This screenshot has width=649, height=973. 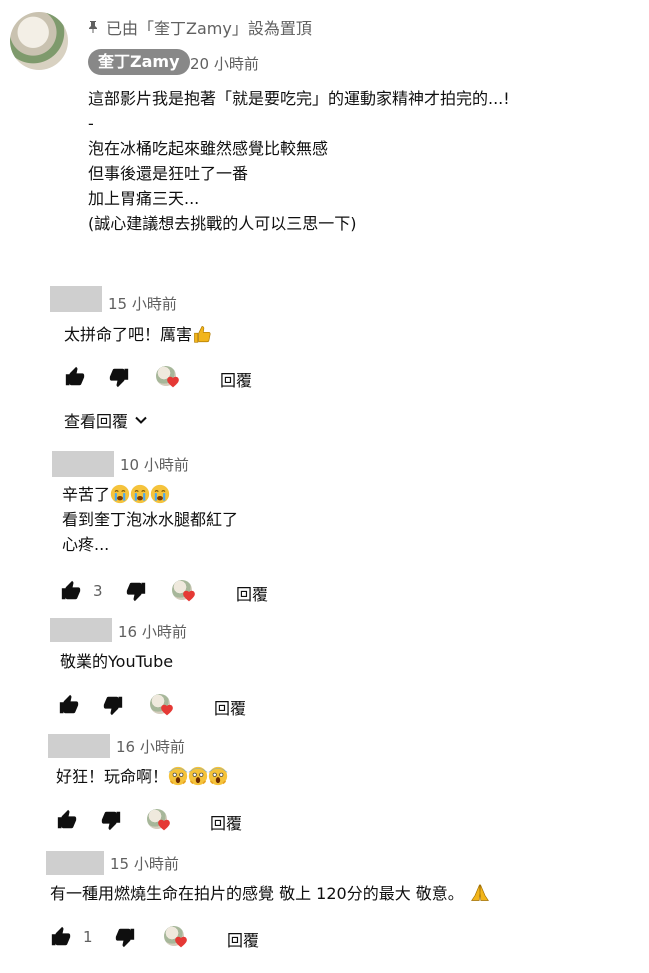 What do you see at coordinates (98, 591) in the screenshot?
I see `like-count: 3` at bounding box center [98, 591].